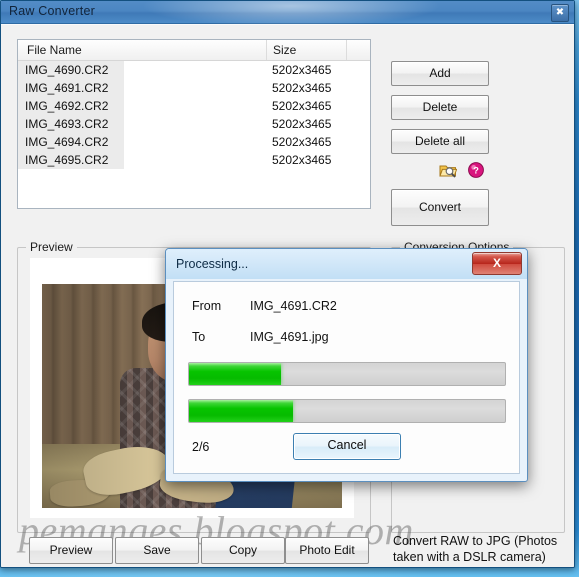 The height and width of the screenshot is (577, 579). Describe the element at coordinates (71, 142) in the screenshot. I see `cell-file-name: IMG_4694.CR2` at that location.